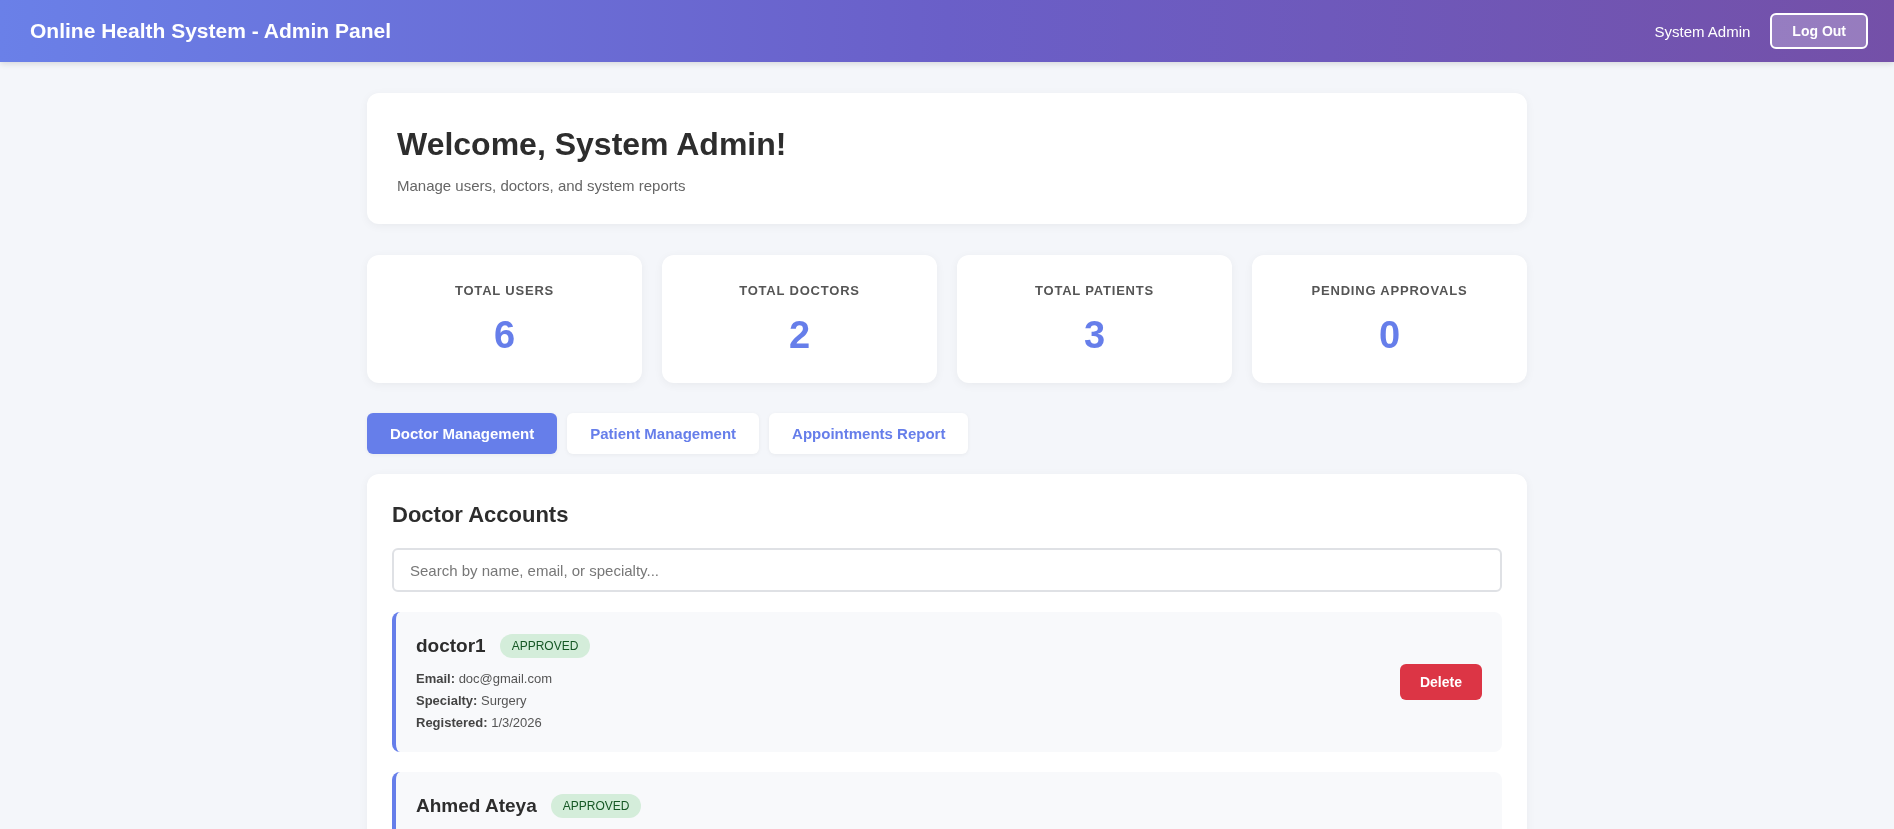 This screenshot has width=1894, height=829. What do you see at coordinates (504, 290) in the screenshot?
I see `stat-label: TOTAL USERS` at bounding box center [504, 290].